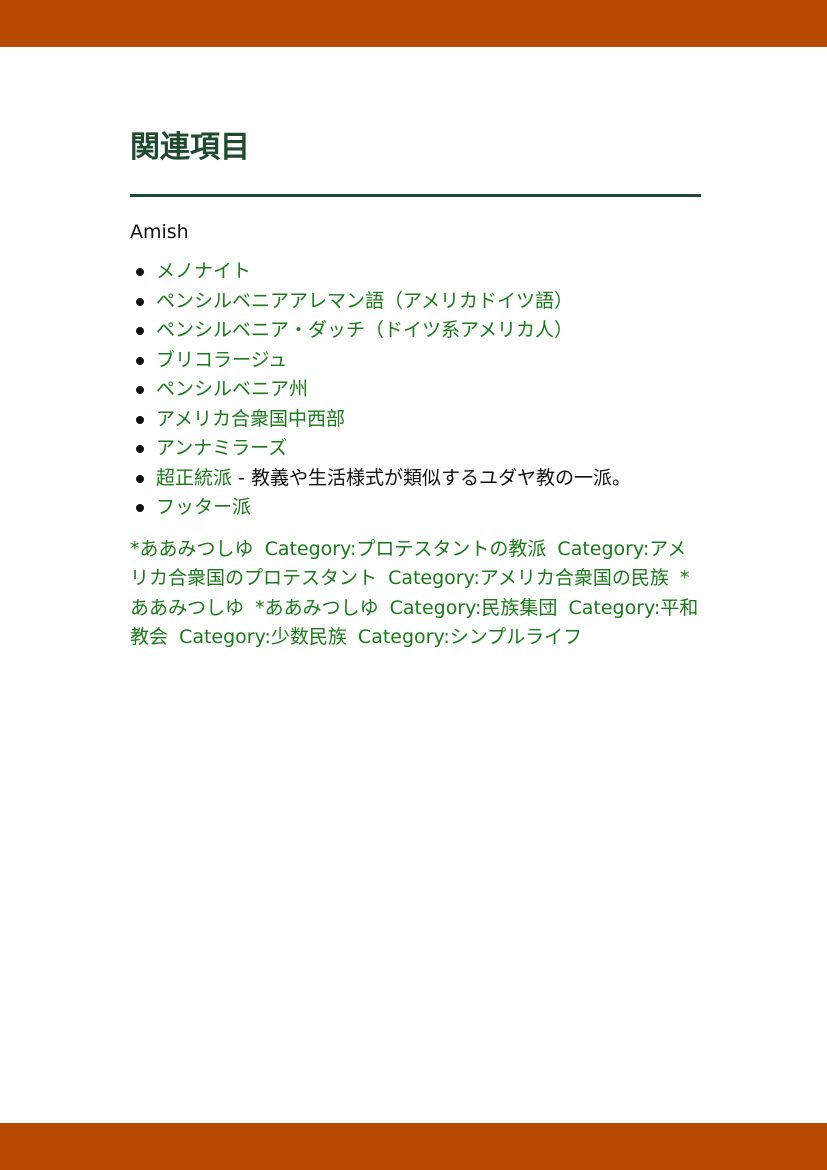 The height and width of the screenshot is (1170, 827). Describe the element at coordinates (263, 637) in the screenshot. I see `category-link: Category:少数民族` at that location.